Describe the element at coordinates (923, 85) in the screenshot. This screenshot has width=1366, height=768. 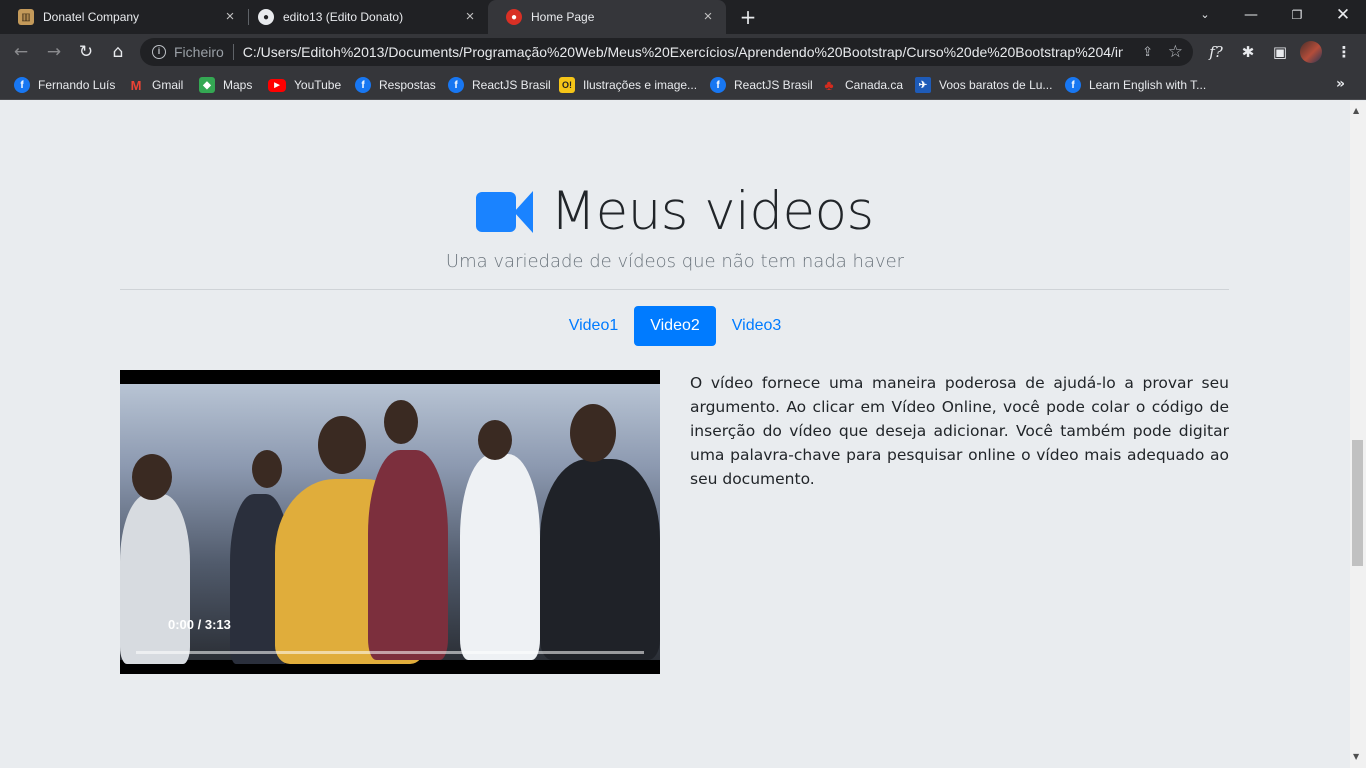
I see `flights-icon: ✈` at that location.